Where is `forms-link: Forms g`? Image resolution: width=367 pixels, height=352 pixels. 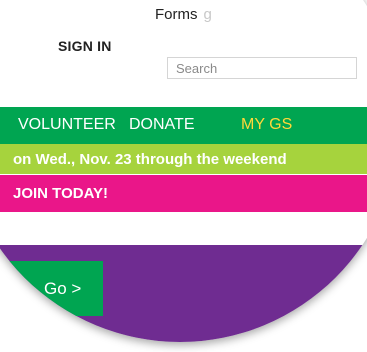 forms-link: Forms g is located at coordinates (183, 14).